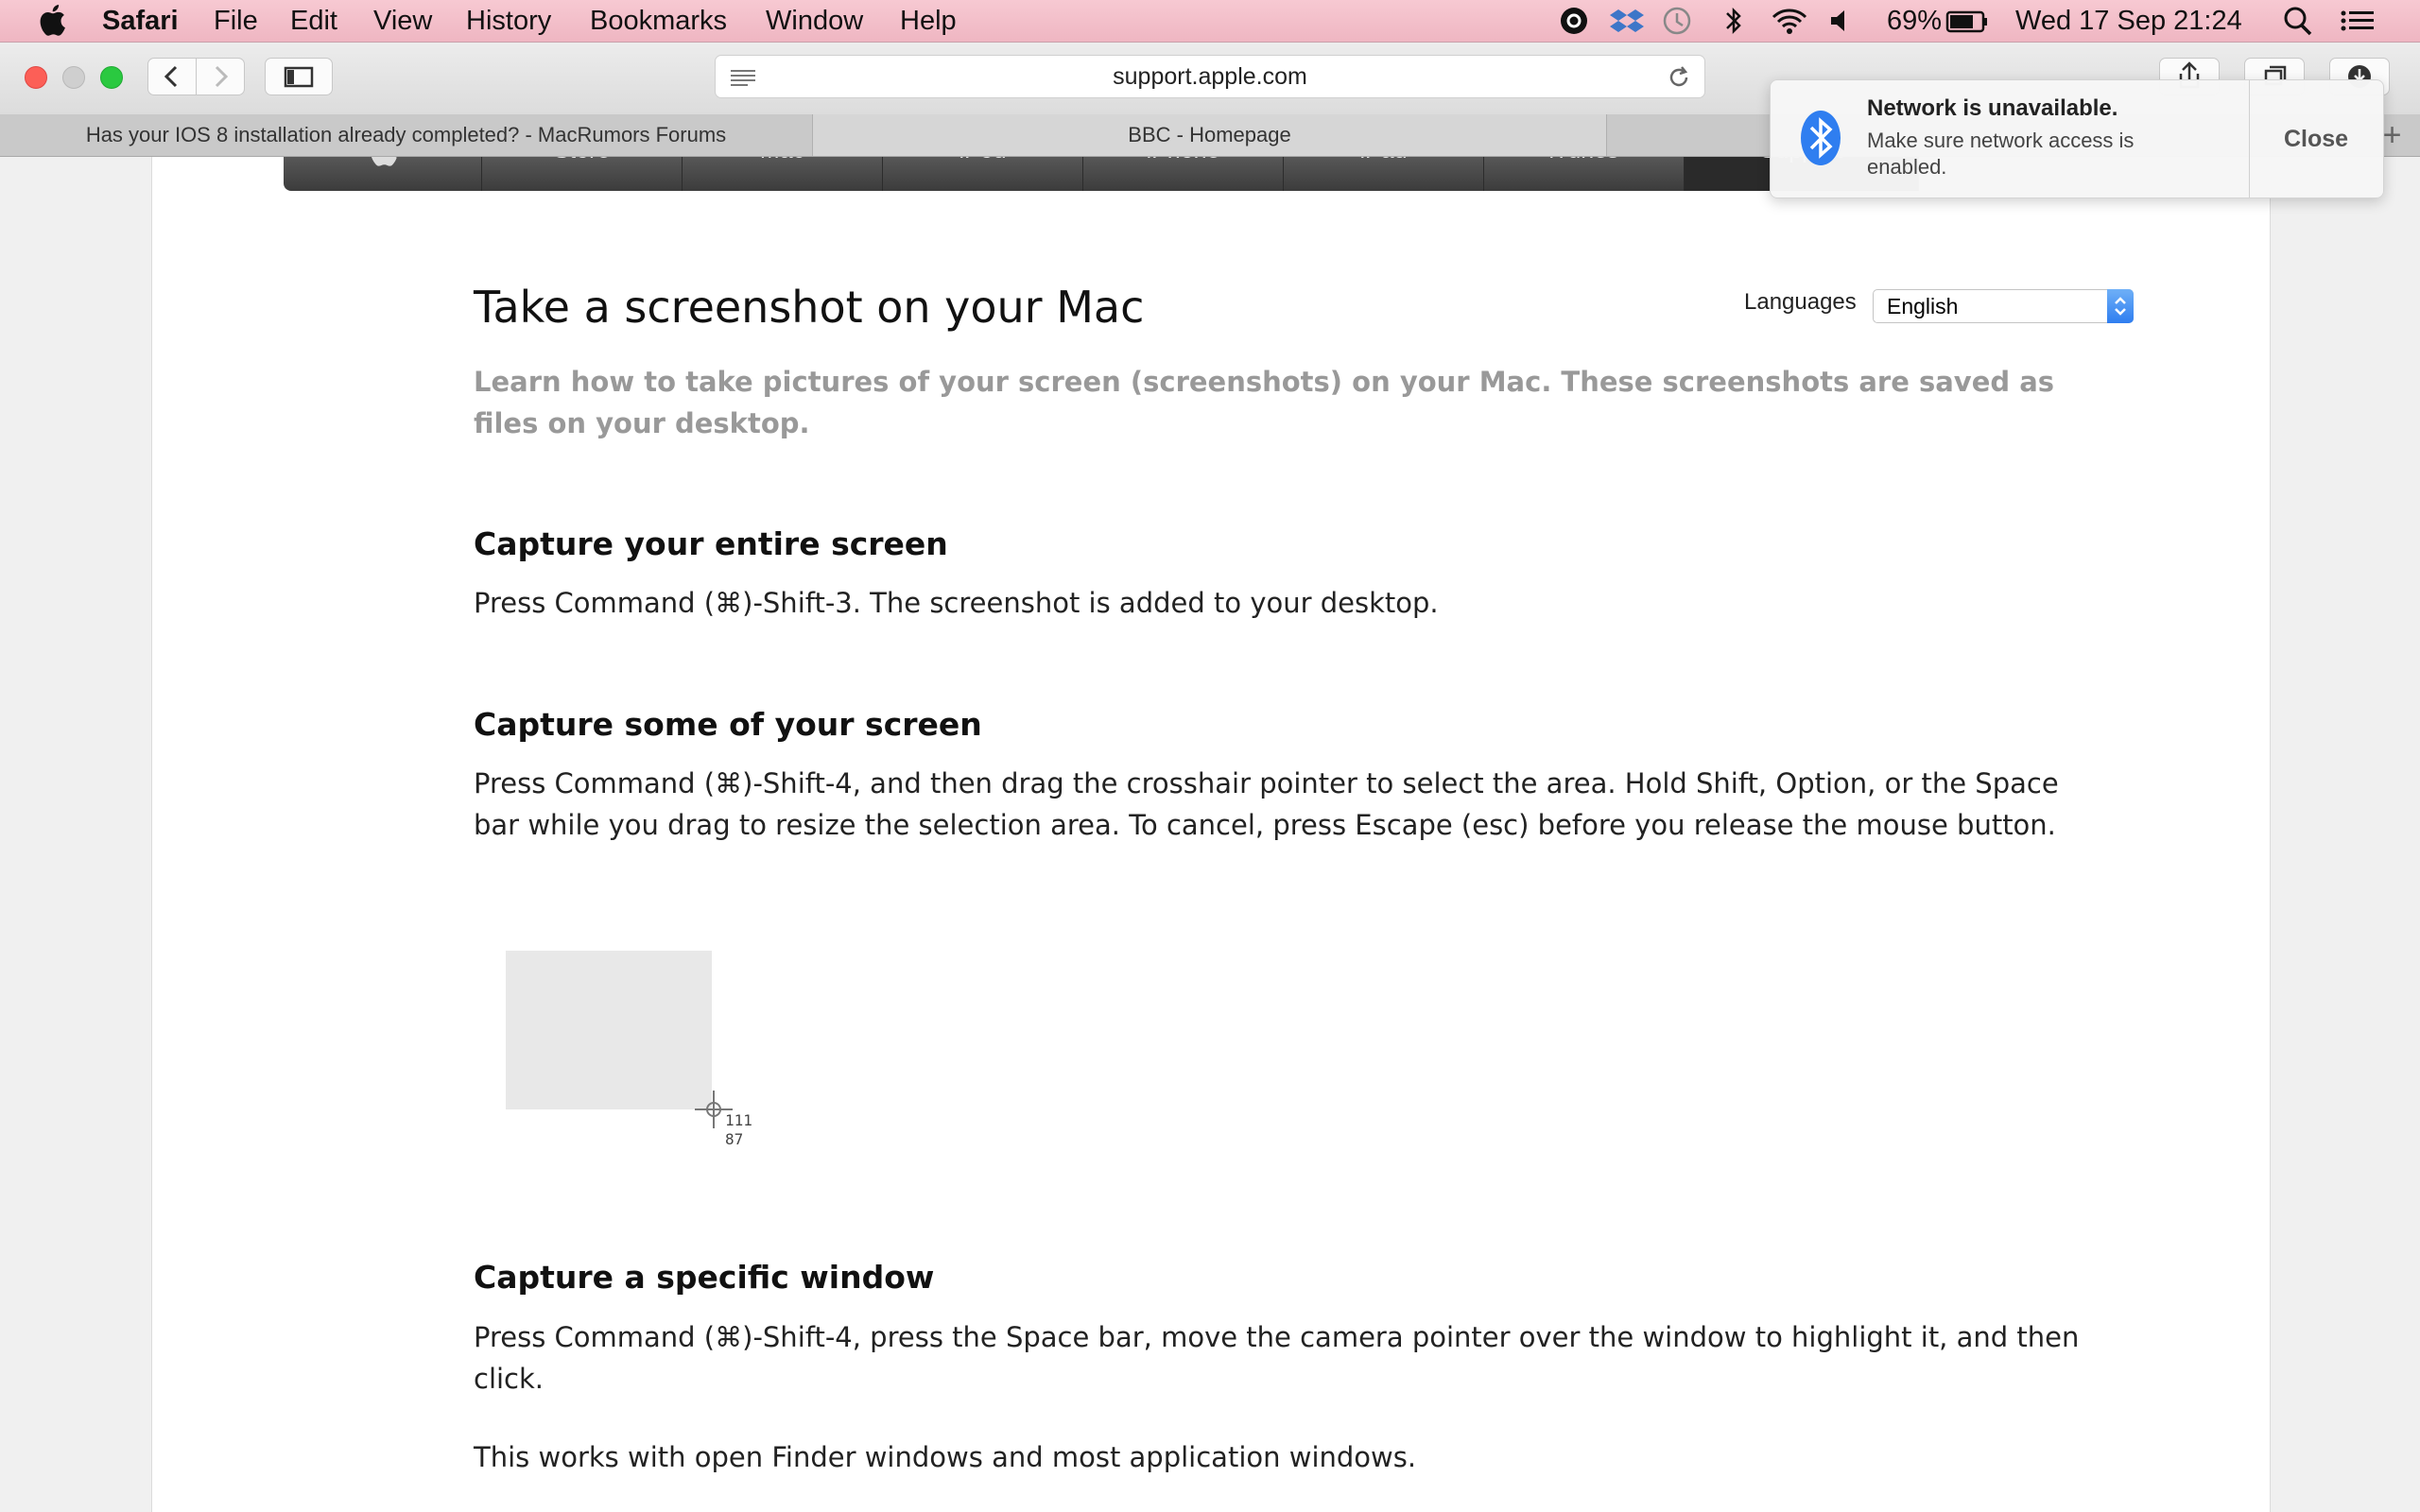 The height and width of the screenshot is (1512, 2420). I want to click on nav-itunes: iTunes, so click(1584, 174).